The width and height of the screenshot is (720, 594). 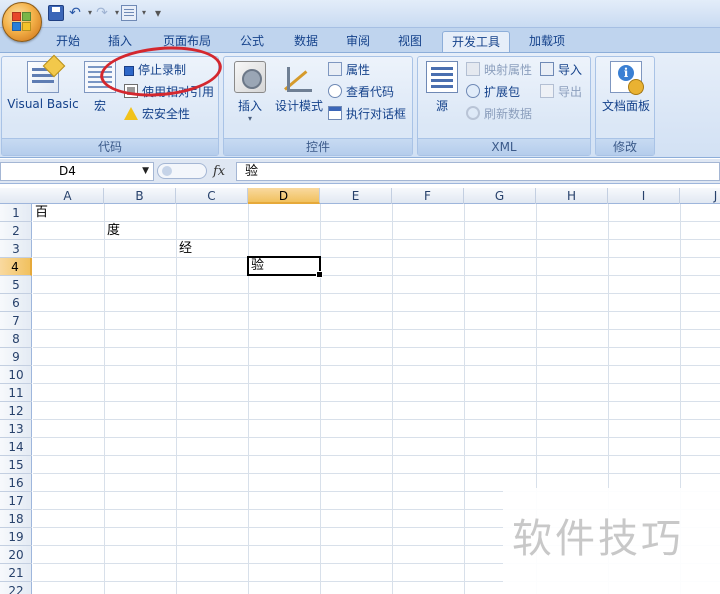 What do you see at coordinates (249, 118) in the screenshot?
I see `insert-dropdown-icon: ▾` at bounding box center [249, 118].